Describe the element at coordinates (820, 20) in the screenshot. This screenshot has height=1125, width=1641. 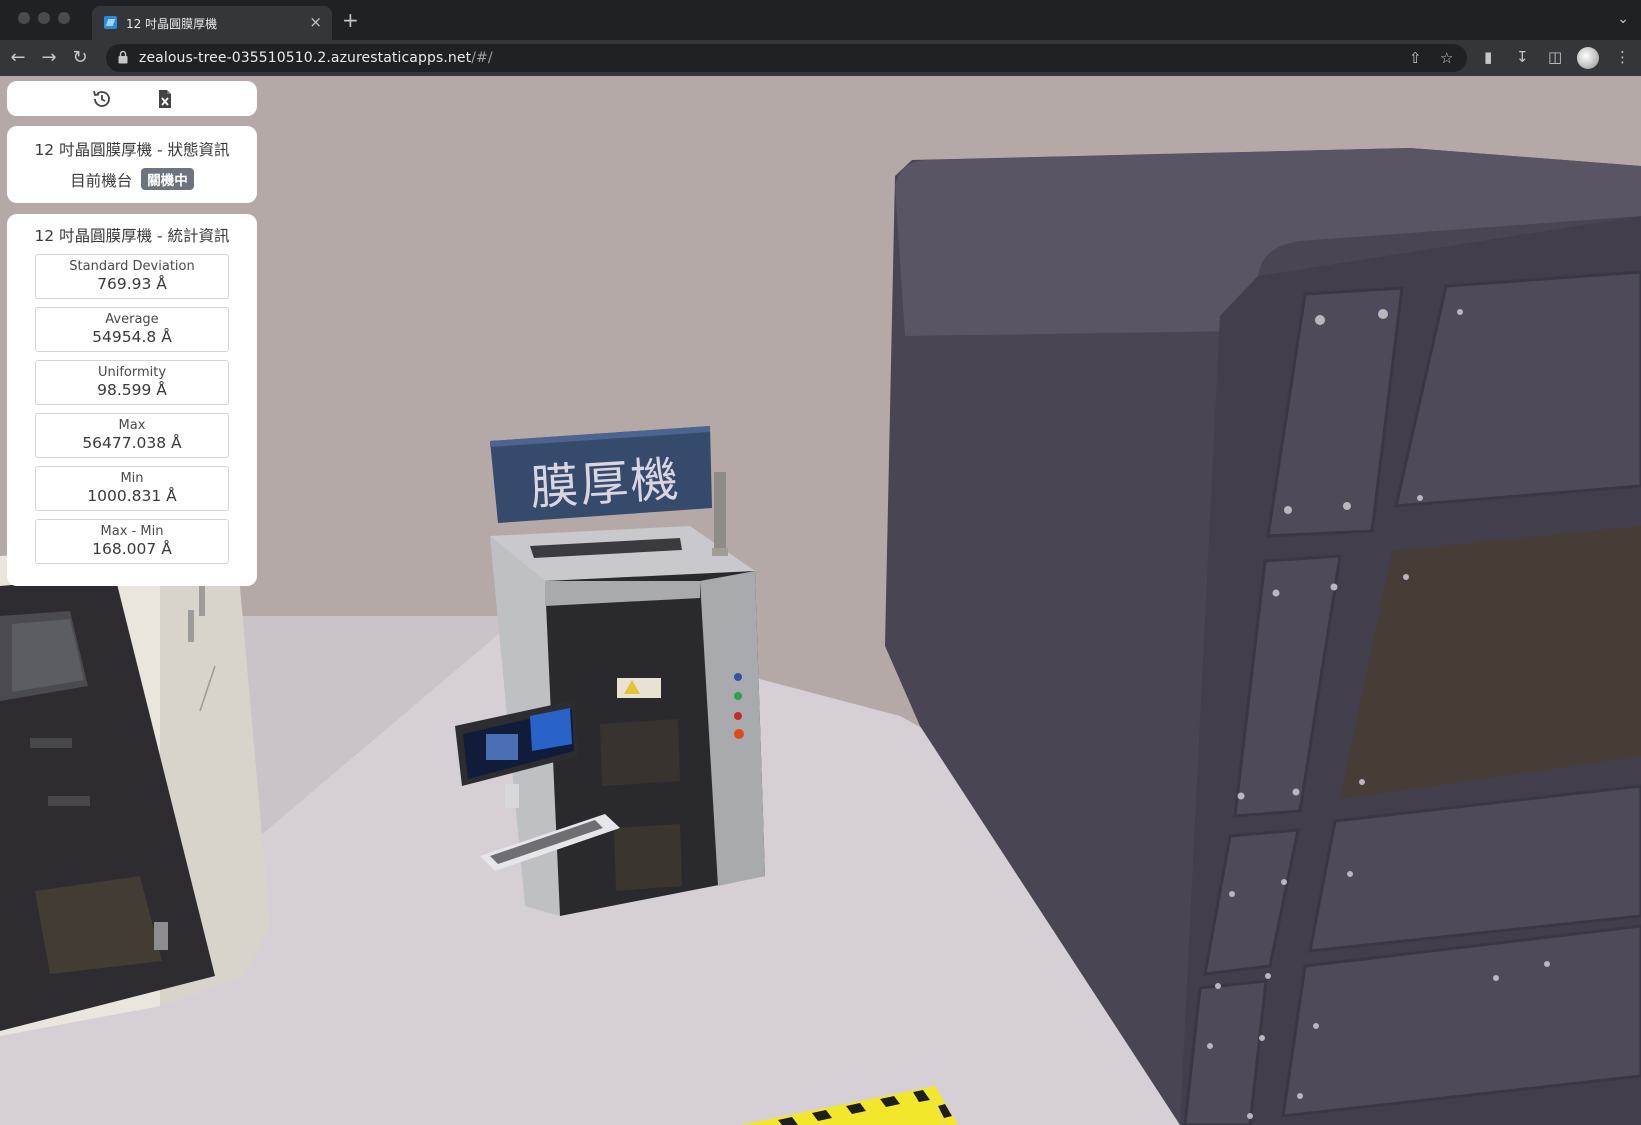
I see `tab-strip: 12 吋晶圓膜厚機 × + ⌄` at that location.